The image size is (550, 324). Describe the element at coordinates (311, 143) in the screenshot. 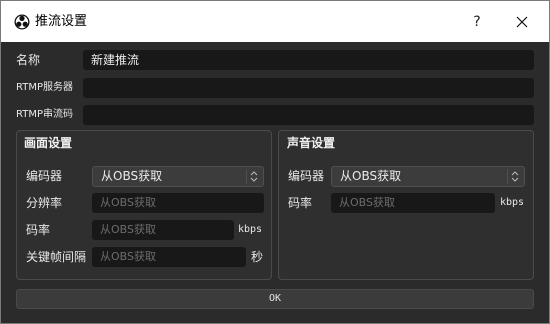

I see `audio-settings-title: 声音设置` at that location.